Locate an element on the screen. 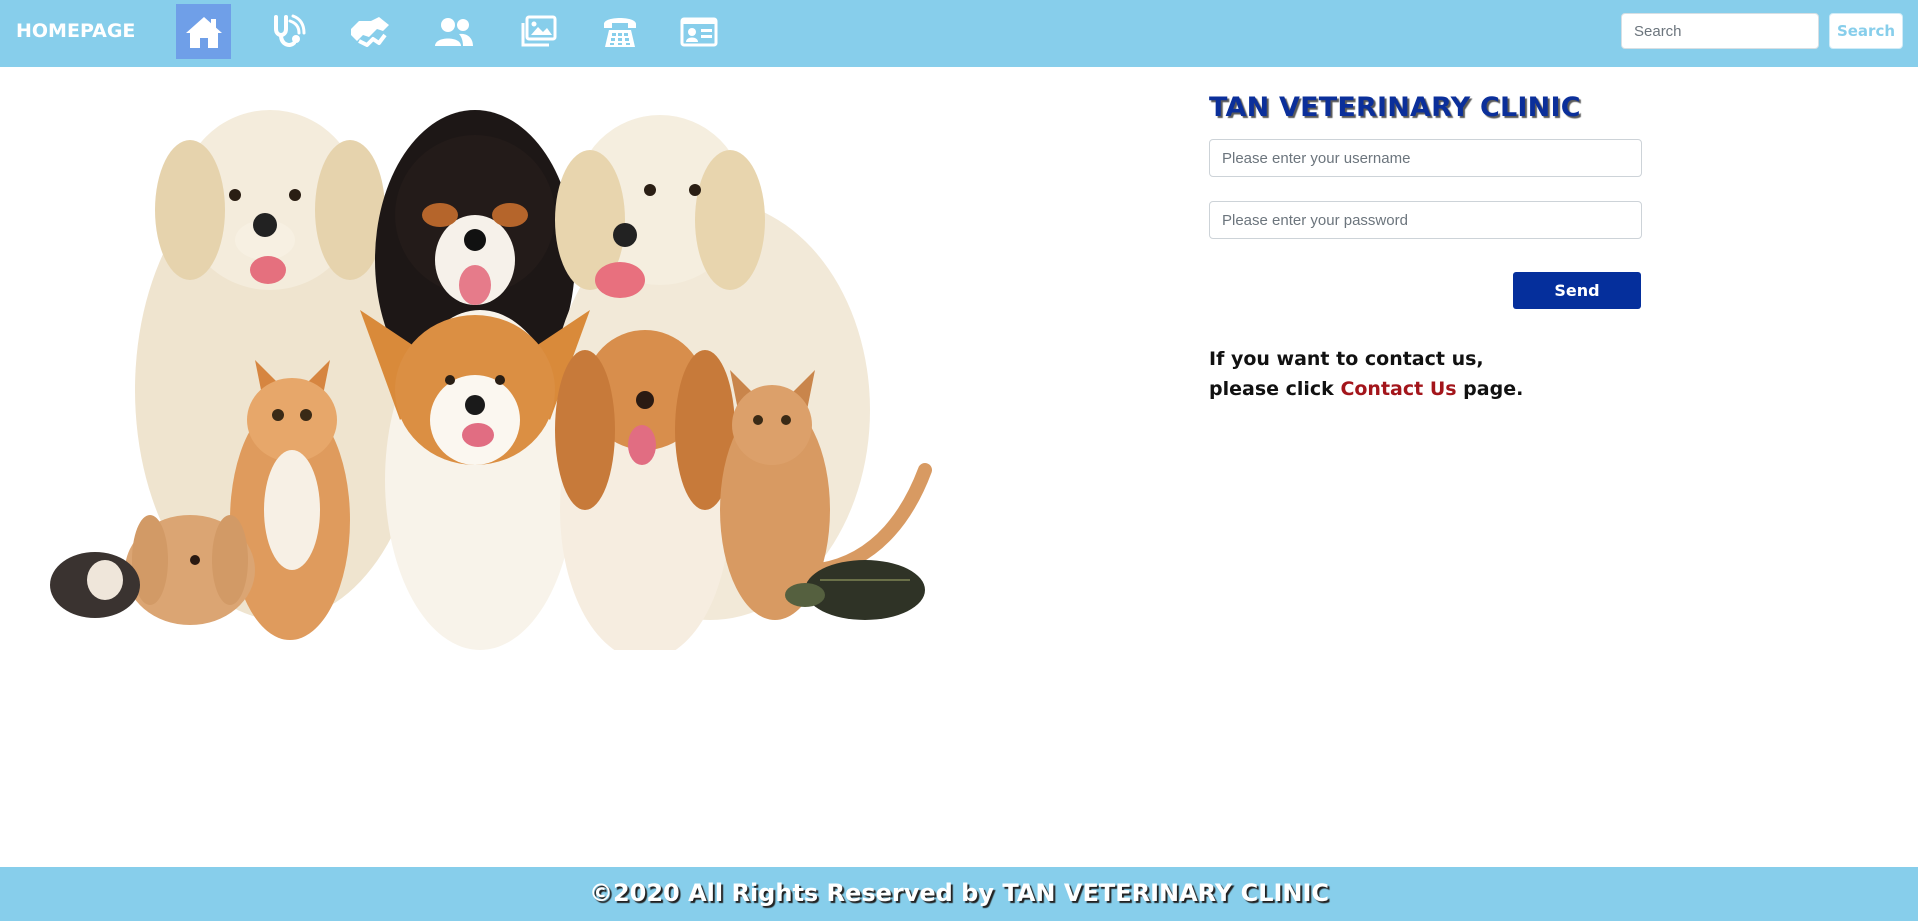 Image resolution: width=1918 pixels, height=921 pixels. images-icon is located at coordinates (538, 30).